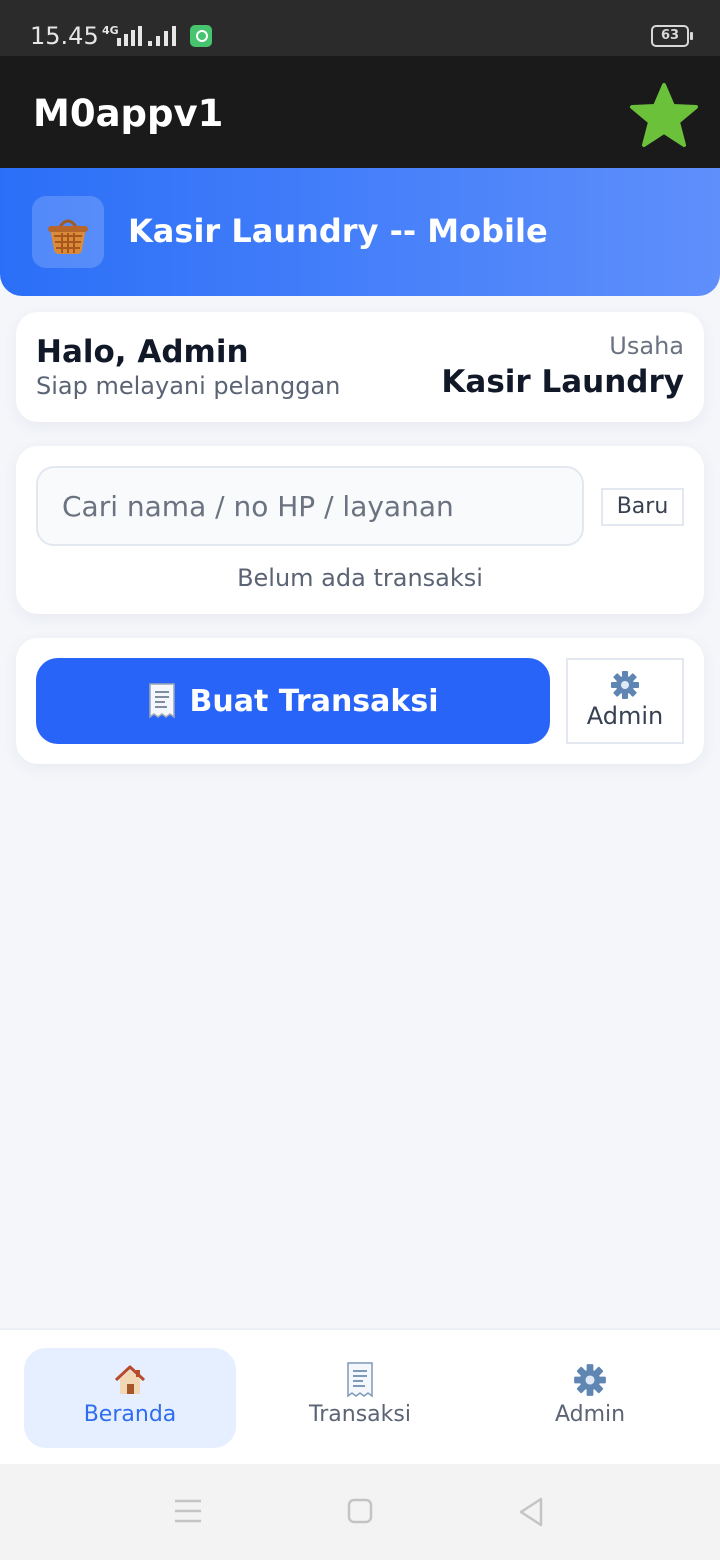 This screenshot has width=720, height=1560. What do you see at coordinates (360, 578) in the screenshot?
I see `empty-state-text: Belum ada transaksi` at bounding box center [360, 578].